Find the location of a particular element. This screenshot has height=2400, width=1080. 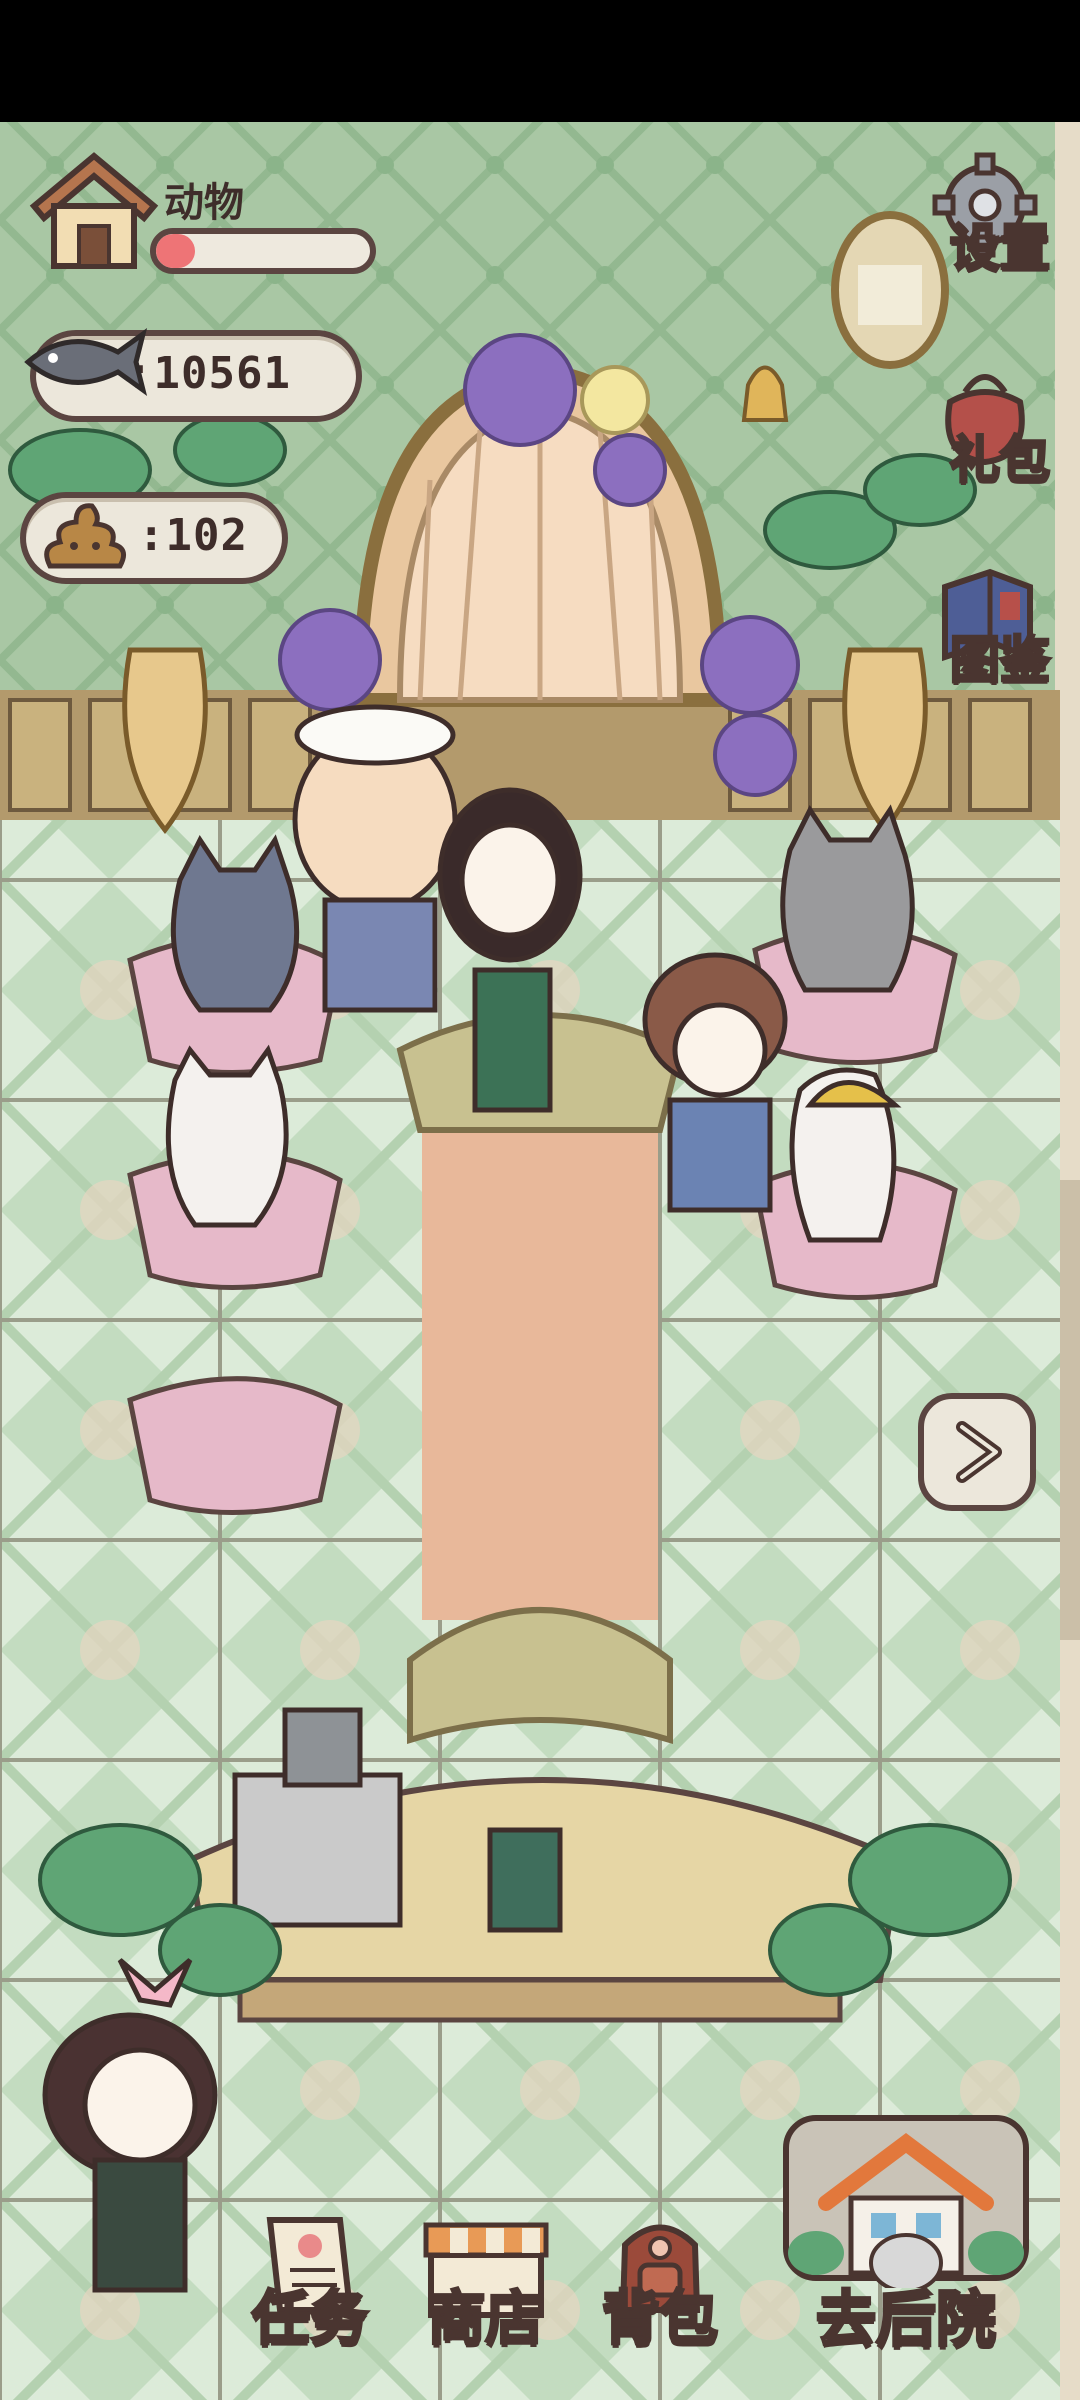

animal-progress-bar is located at coordinates (263, 251).